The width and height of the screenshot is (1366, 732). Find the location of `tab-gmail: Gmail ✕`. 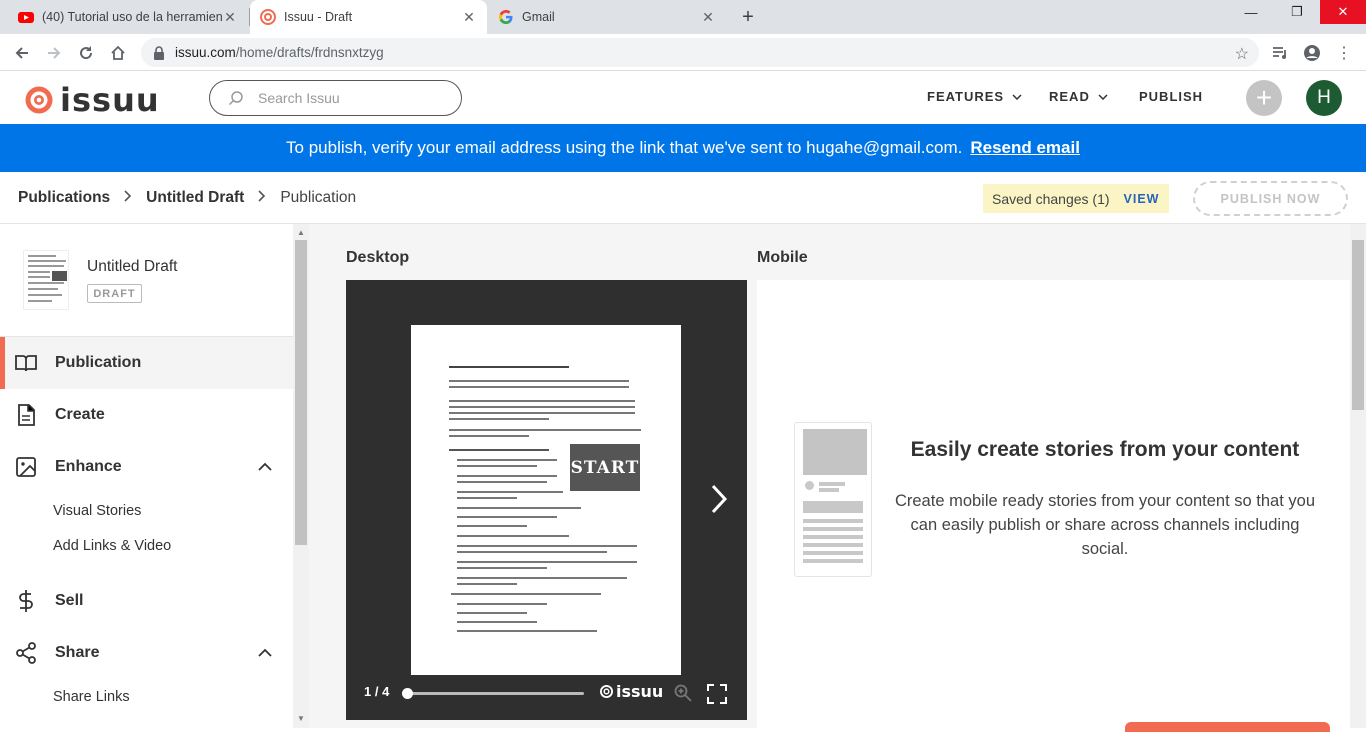

tab-gmail: Gmail ✕ is located at coordinates (607, 17).